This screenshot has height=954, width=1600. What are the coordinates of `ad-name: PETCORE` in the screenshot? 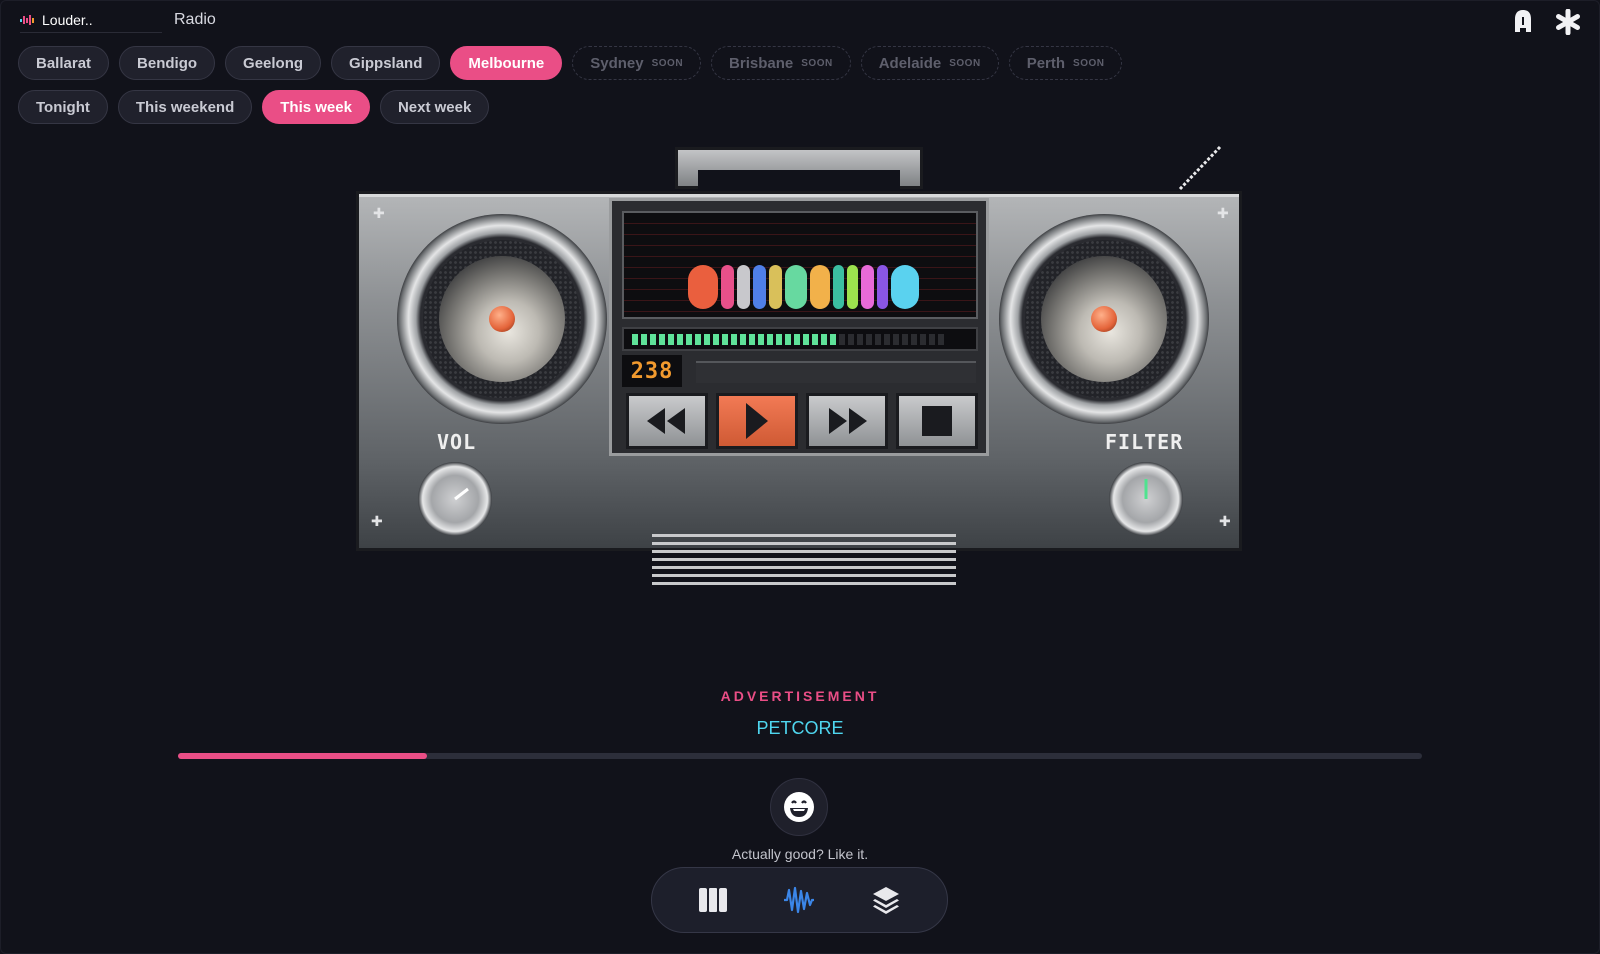 It's located at (800, 728).